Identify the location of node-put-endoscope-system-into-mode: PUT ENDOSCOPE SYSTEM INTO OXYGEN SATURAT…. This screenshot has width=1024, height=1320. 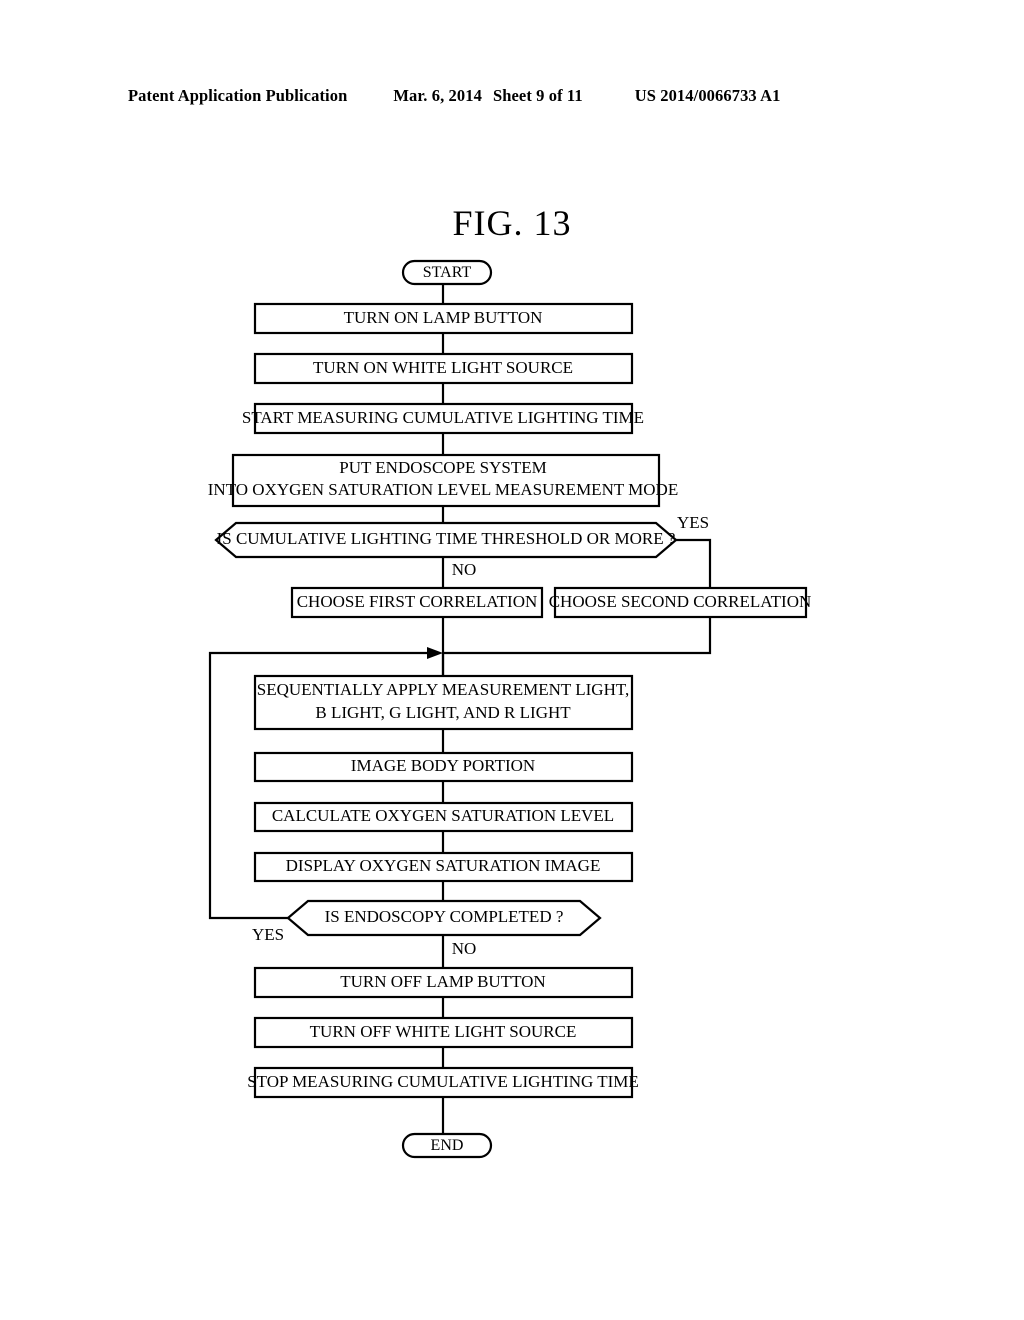
(443, 480).